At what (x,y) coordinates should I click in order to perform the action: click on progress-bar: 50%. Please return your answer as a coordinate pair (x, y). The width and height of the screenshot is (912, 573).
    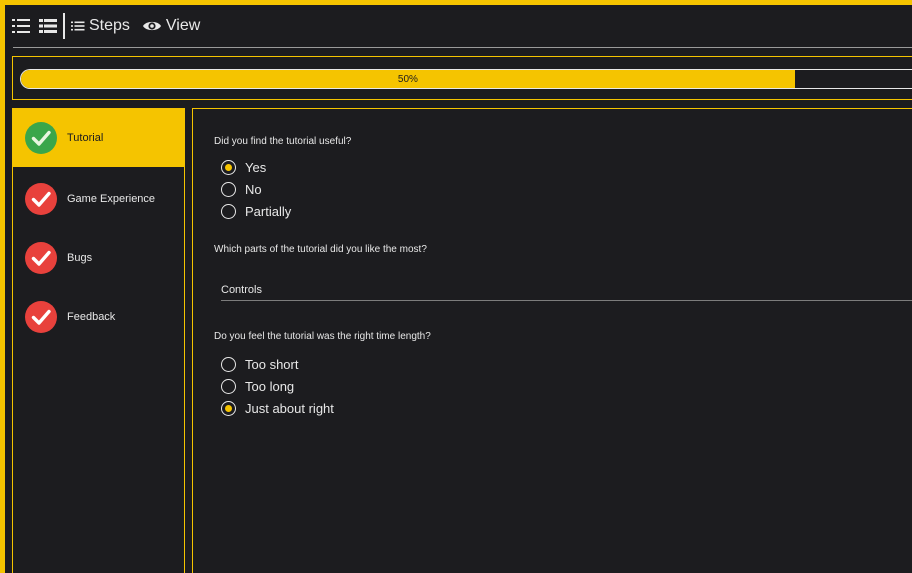
    Looking at the image, I should click on (466, 79).